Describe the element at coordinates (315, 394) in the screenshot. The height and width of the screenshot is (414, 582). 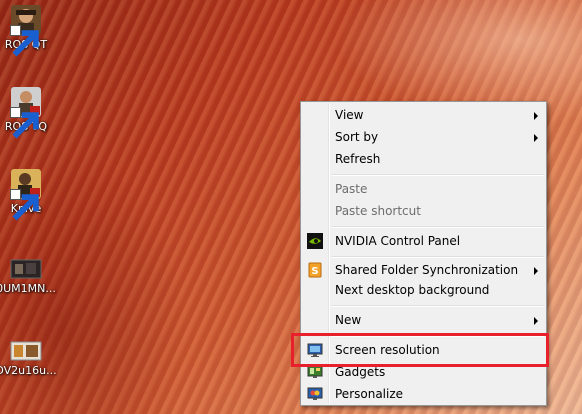
I see `personalize-icon` at that location.